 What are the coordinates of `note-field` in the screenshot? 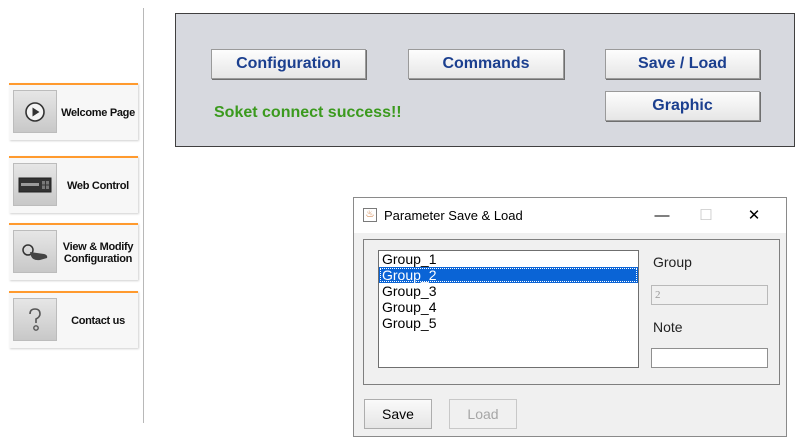 It's located at (709, 358).